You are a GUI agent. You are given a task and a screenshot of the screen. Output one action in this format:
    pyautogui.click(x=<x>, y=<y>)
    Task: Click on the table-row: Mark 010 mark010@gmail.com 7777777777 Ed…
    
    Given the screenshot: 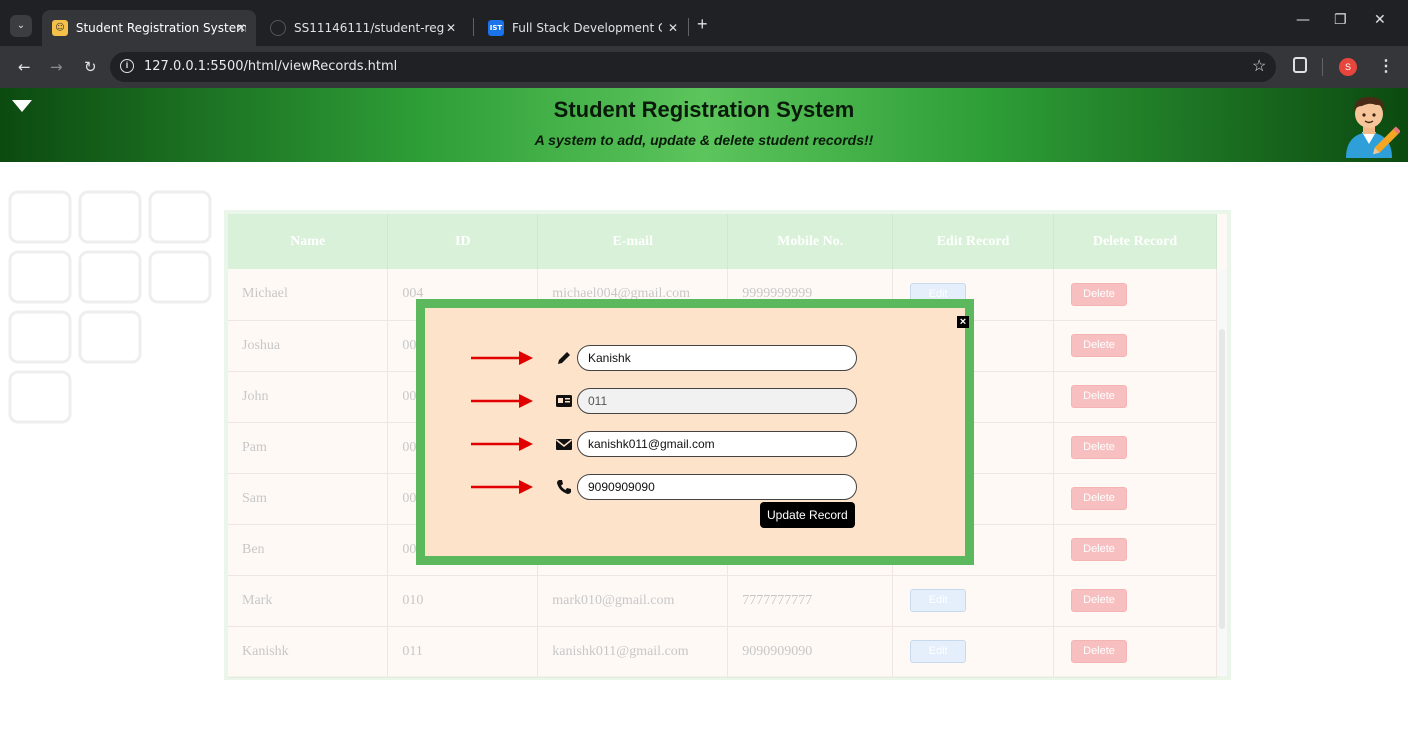 What is the action you would take?
    pyautogui.click(x=722, y=601)
    